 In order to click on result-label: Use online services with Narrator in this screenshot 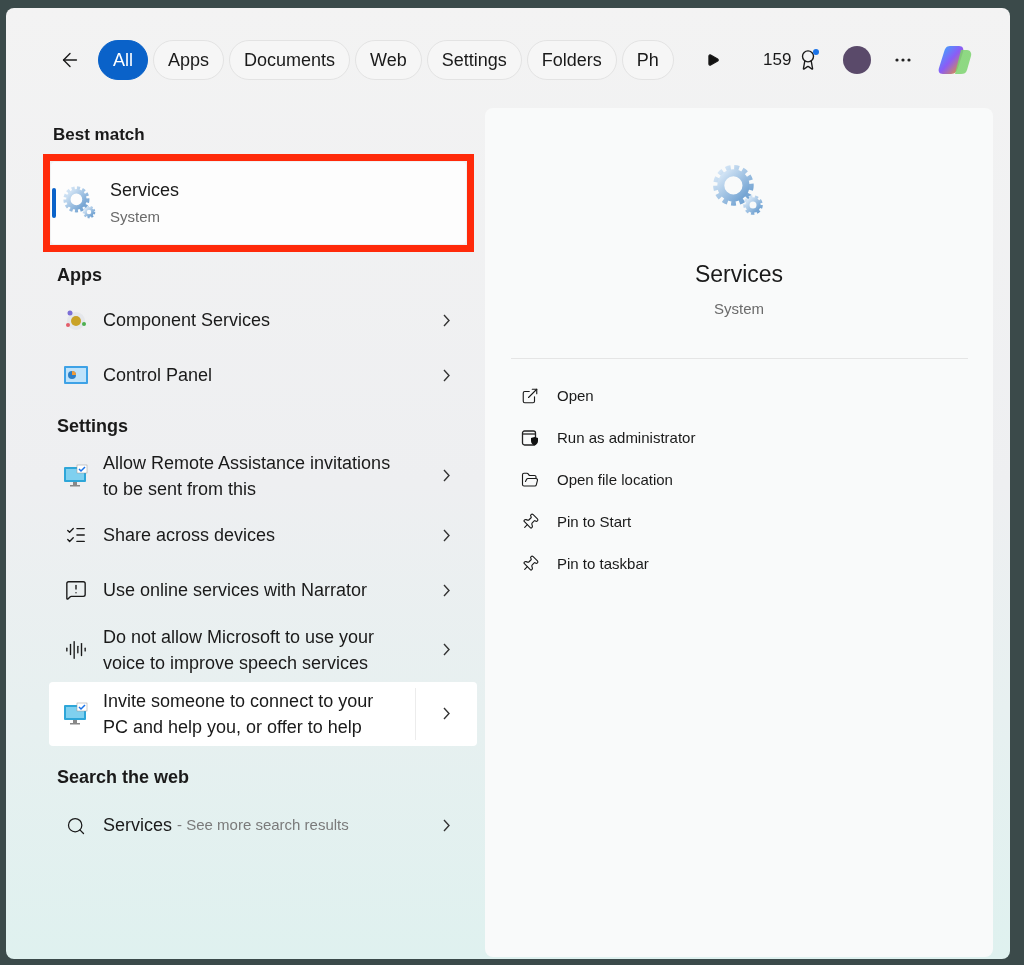, I will do `click(236, 590)`.